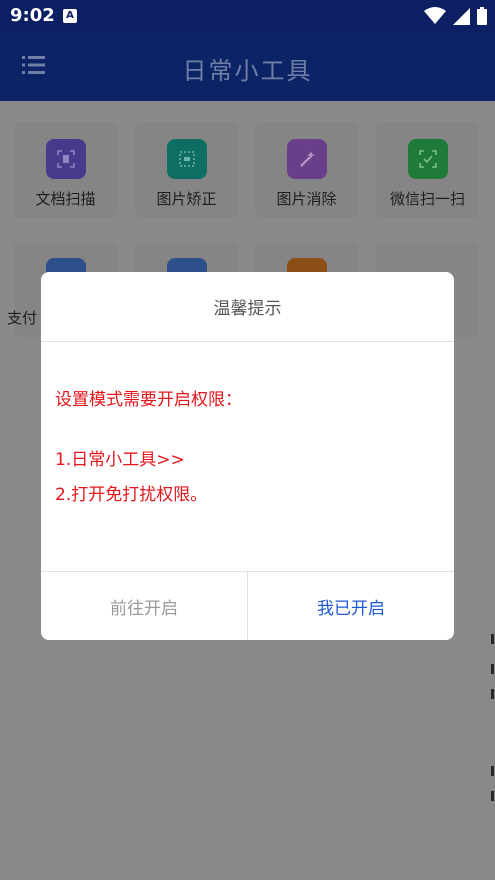  Describe the element at coordinates (428, 159) in the screenshot. I see `wechat-scan-icon` at that location.